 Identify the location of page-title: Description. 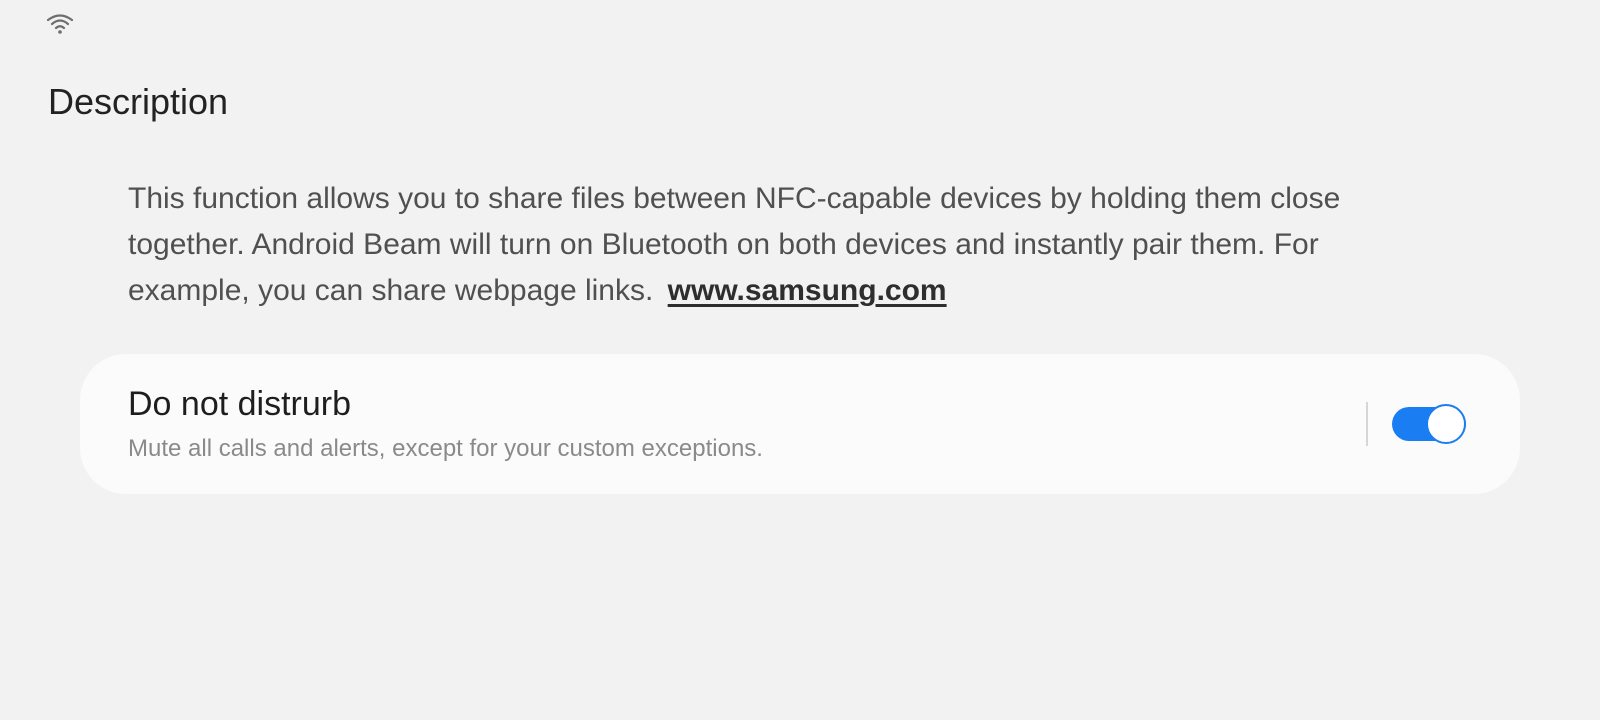
(138, 101).